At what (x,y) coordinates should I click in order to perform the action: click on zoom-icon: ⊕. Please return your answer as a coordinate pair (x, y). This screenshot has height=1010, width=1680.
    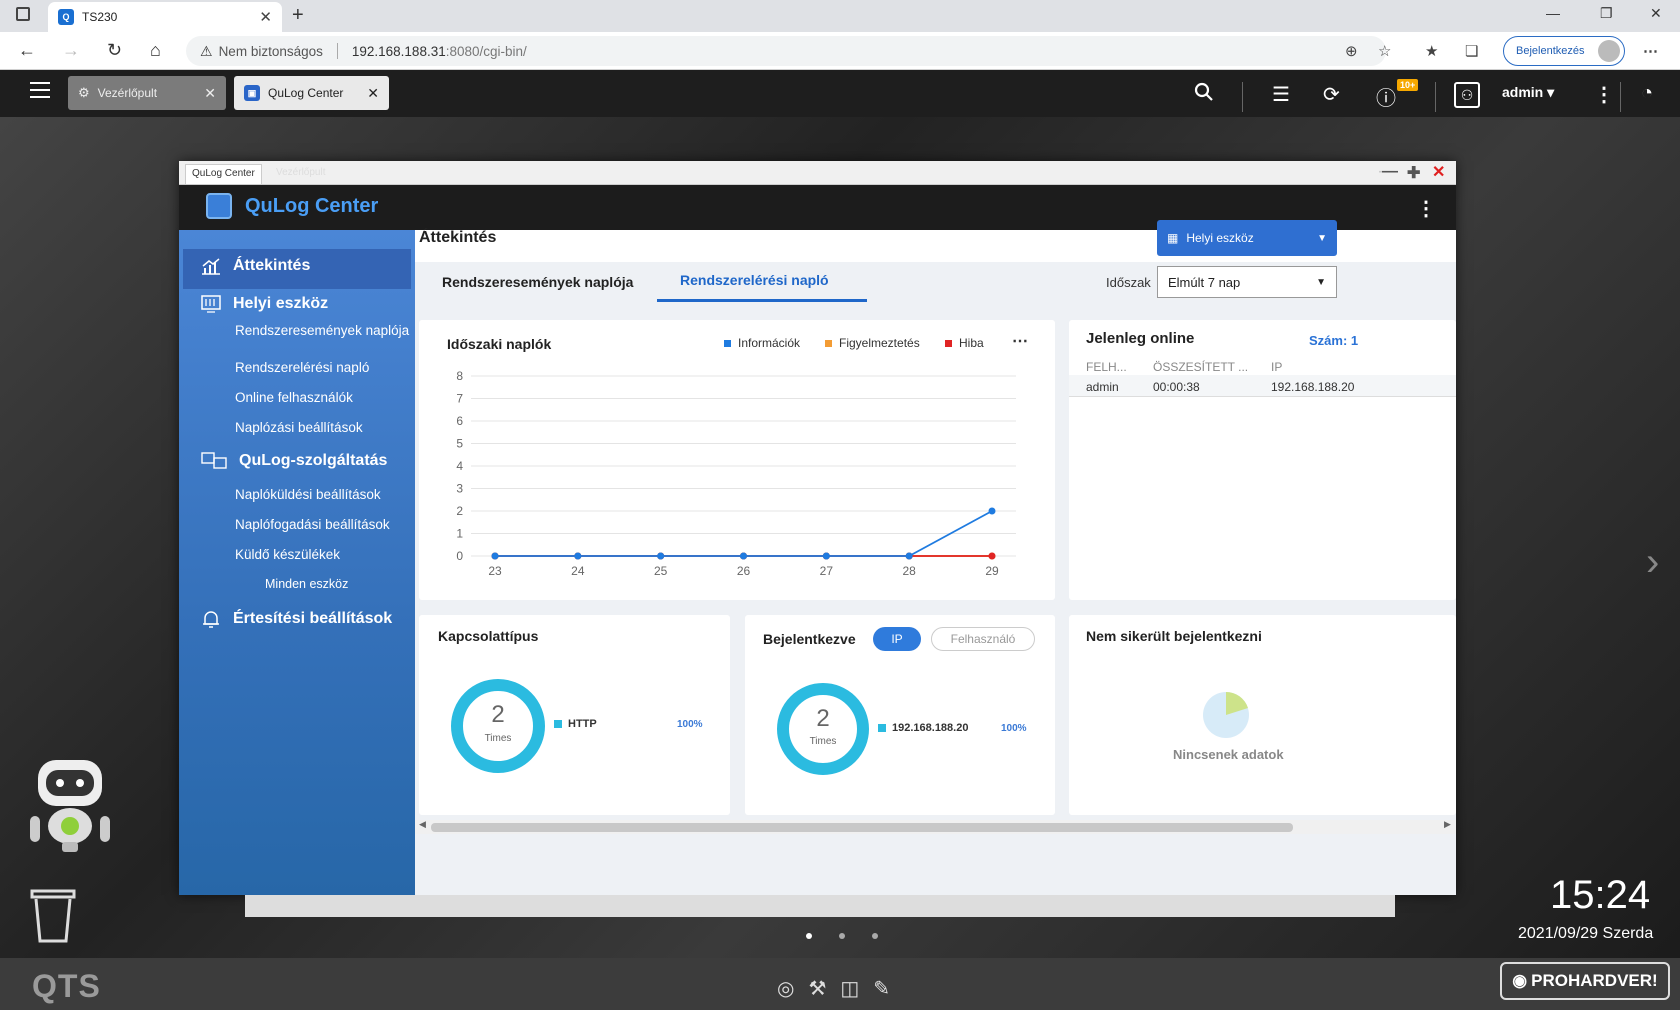
    Looking at the image, I should click on (1351, 51).